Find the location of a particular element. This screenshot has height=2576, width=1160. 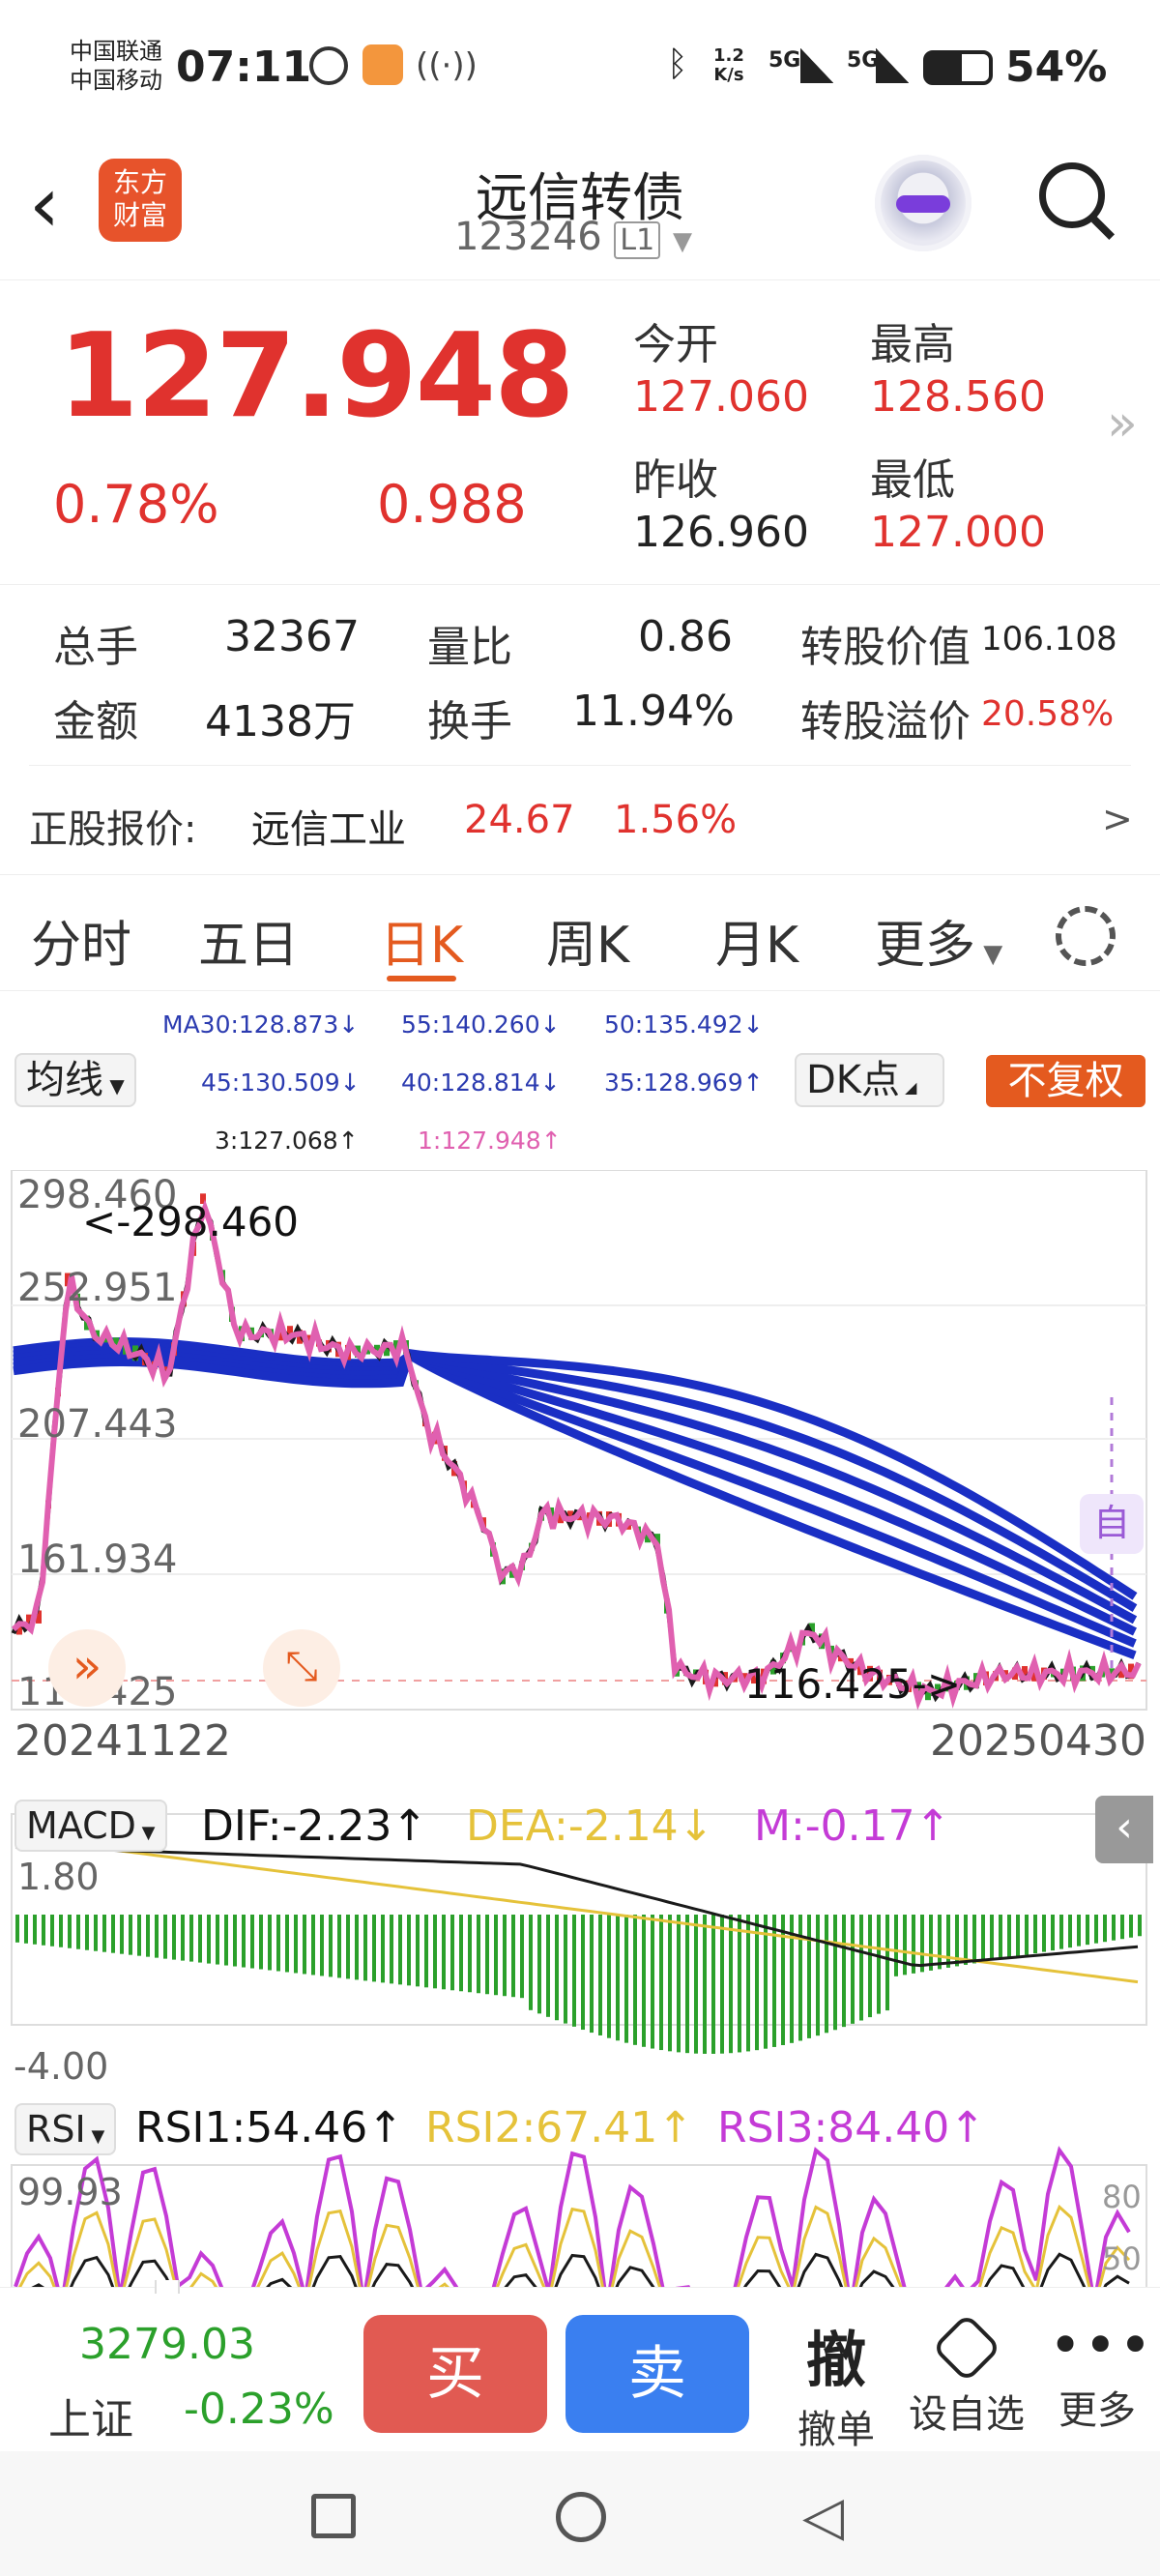

add-watchlist-button: 设自选 is located at coordinates (967, 2375).